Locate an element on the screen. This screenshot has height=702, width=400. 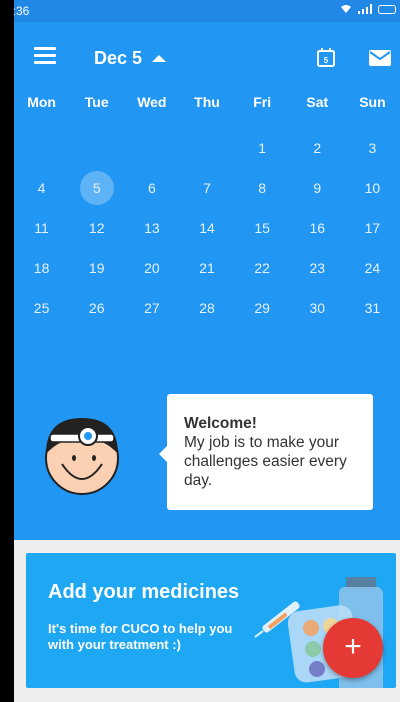
calendar-icon-day: 5 is located at coordinates (326, 60).